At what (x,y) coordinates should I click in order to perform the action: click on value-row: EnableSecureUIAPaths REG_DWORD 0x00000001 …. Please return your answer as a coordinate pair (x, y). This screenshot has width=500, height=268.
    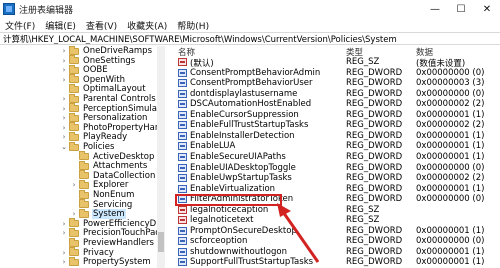
    Looking at the image, I should click on (334, 157).